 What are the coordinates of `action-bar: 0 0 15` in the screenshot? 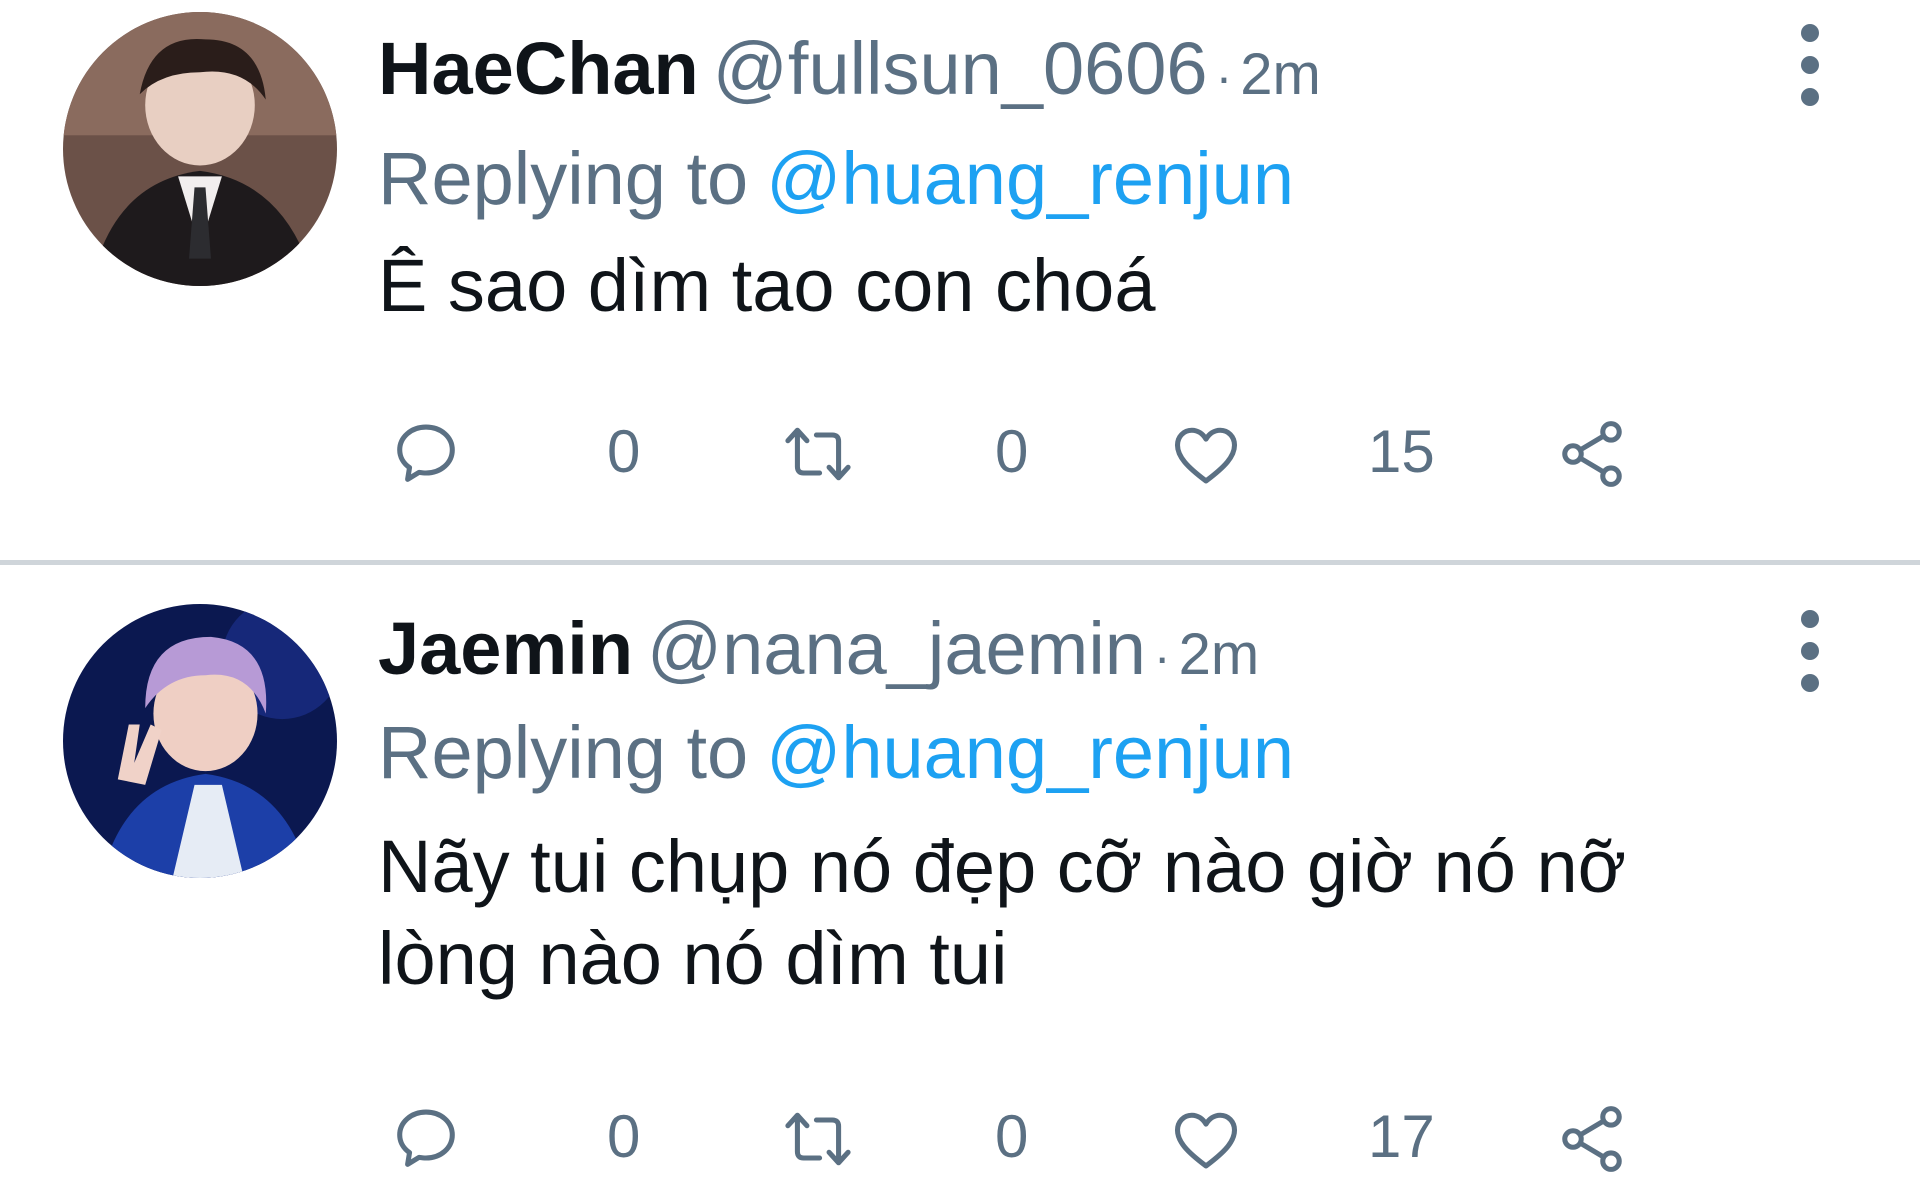 It's located at (960, 453).